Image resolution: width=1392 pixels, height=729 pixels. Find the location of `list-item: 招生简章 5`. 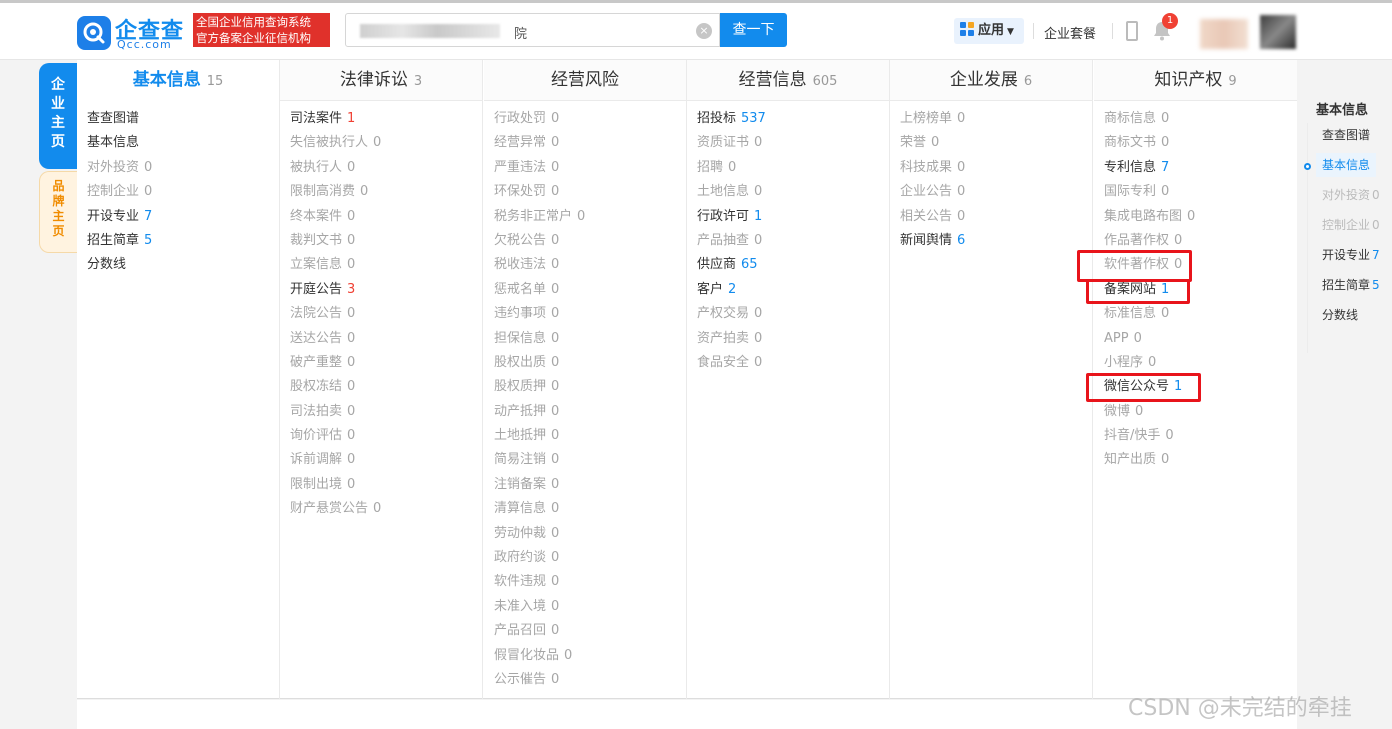

list-item: 招生简章 5 is located at coordinates (183, 243).